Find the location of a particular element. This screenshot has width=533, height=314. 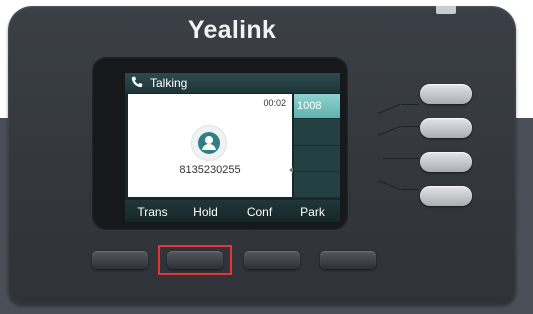

softkey-trans: Trans is located at coordinates (152, 212).